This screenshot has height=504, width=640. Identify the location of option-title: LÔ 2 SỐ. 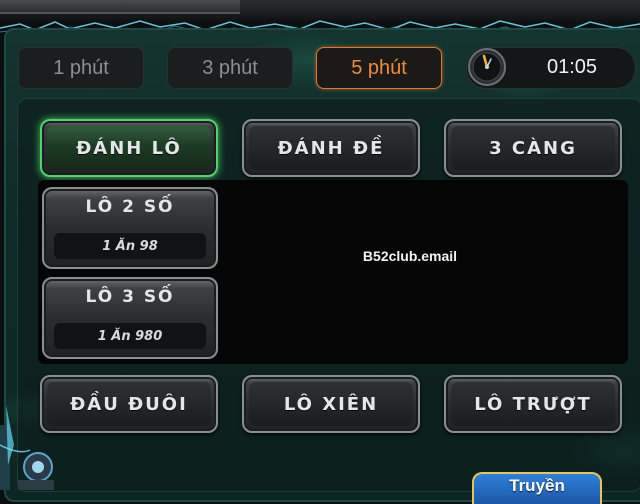
(130, 207).